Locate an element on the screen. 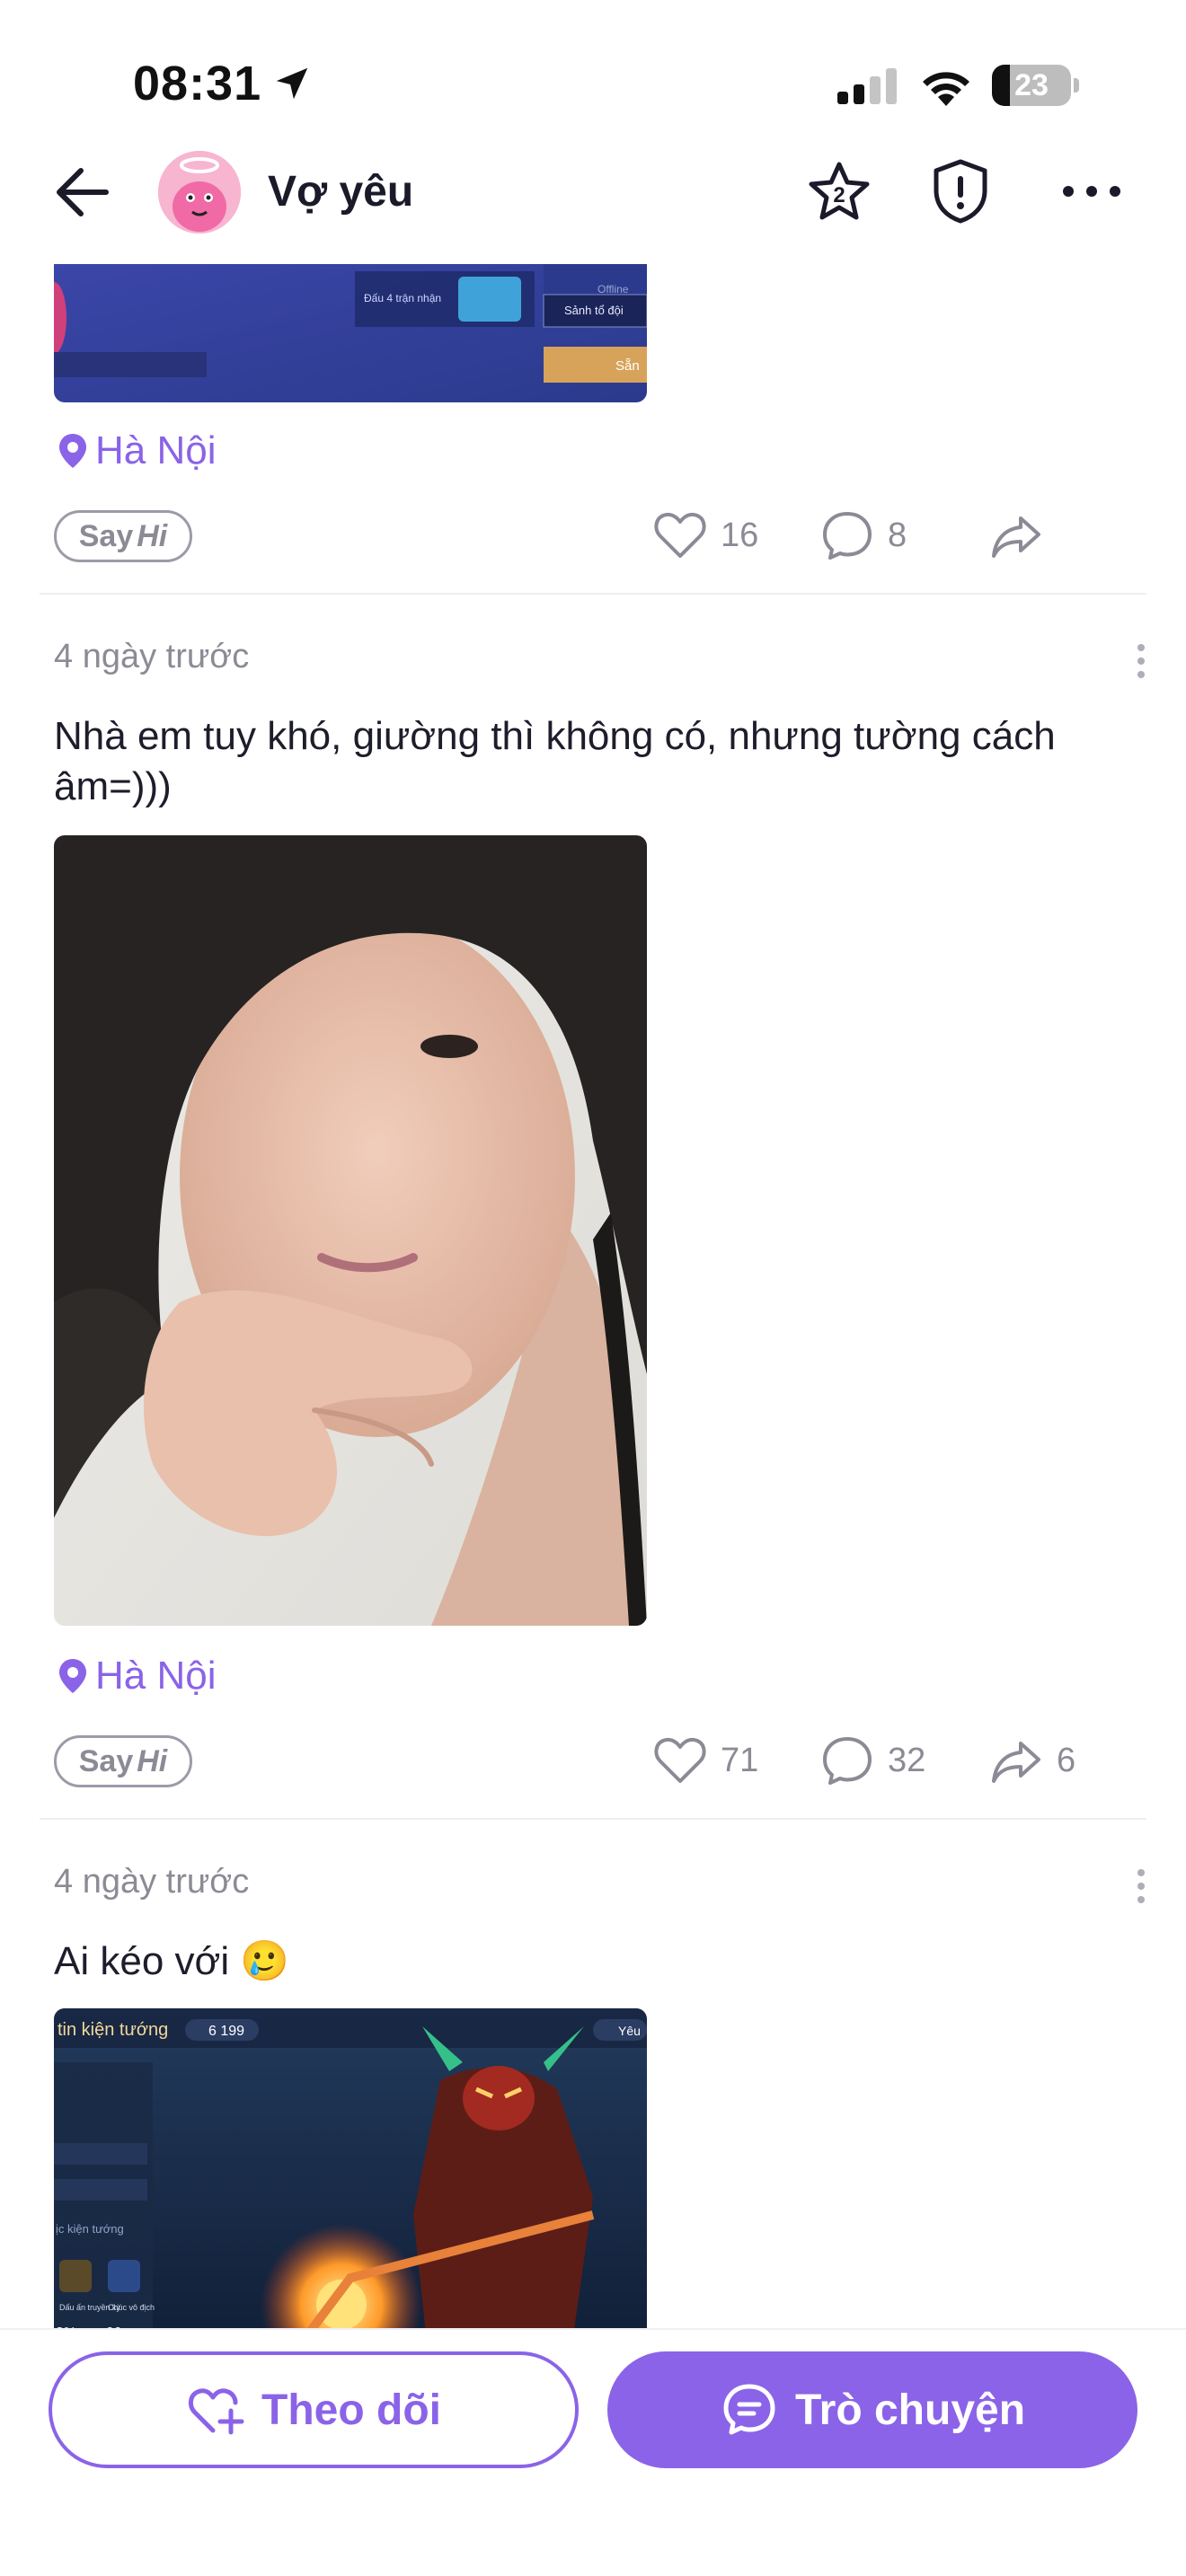 The width and height of the screenshot is (1186, 2576). profile-name: Vợ yêu is located at coordinates (341, 192).